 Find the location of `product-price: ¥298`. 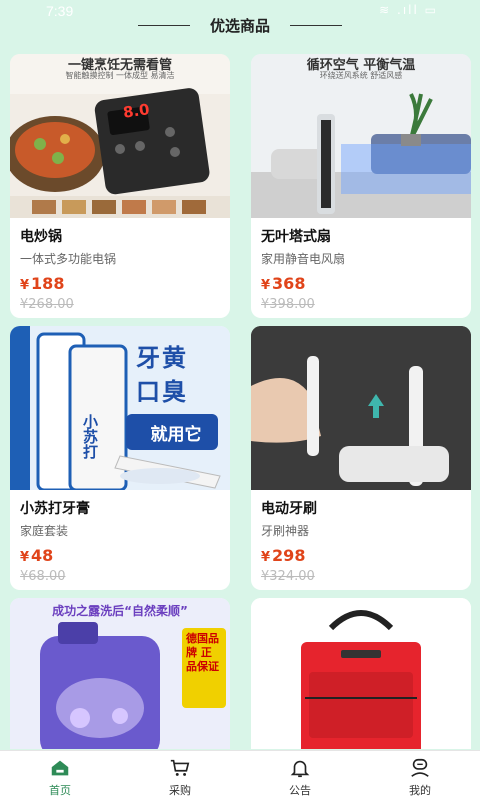

product-price: ¥298 is located at coordinates (283, 555).